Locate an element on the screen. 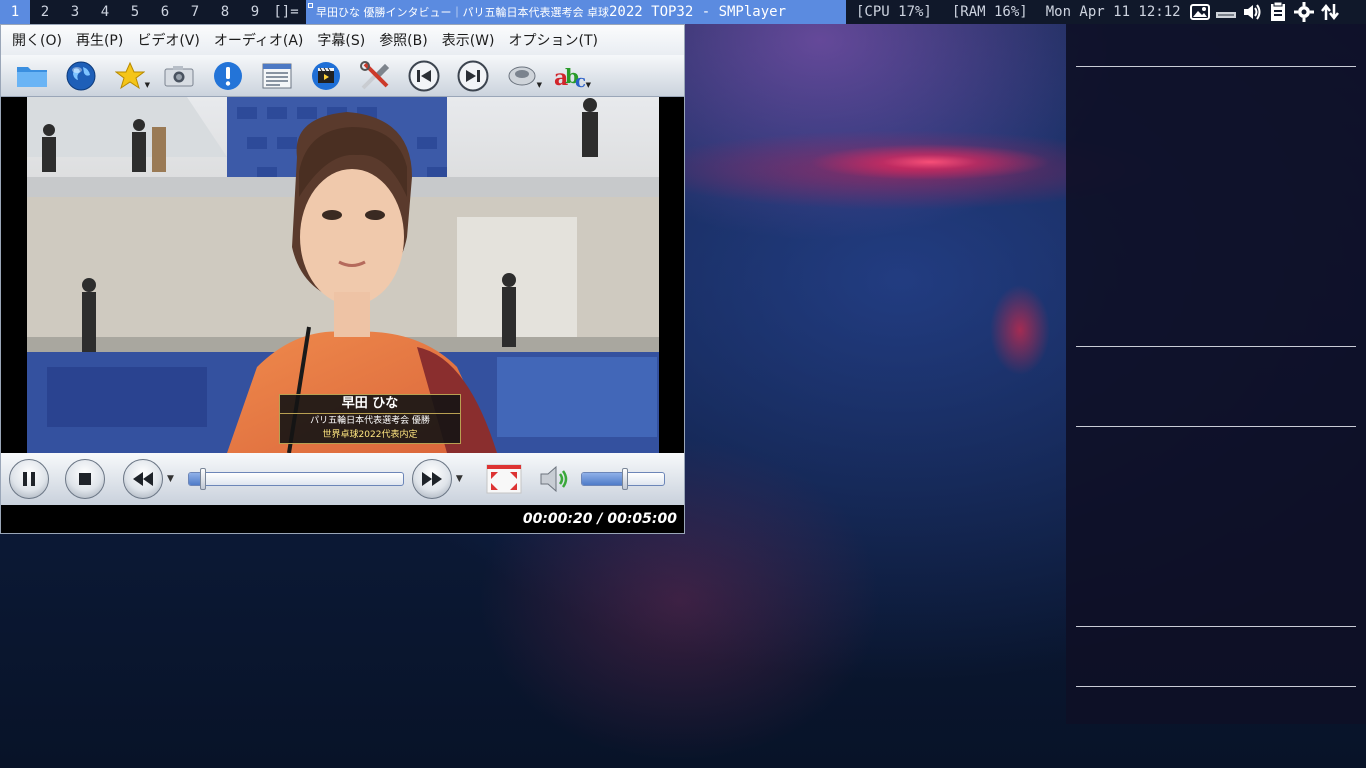 Image resolution: width=1366 pixels, height=768 pixels. caption-name: 早田 ひな is located at coordinates (370, 404).